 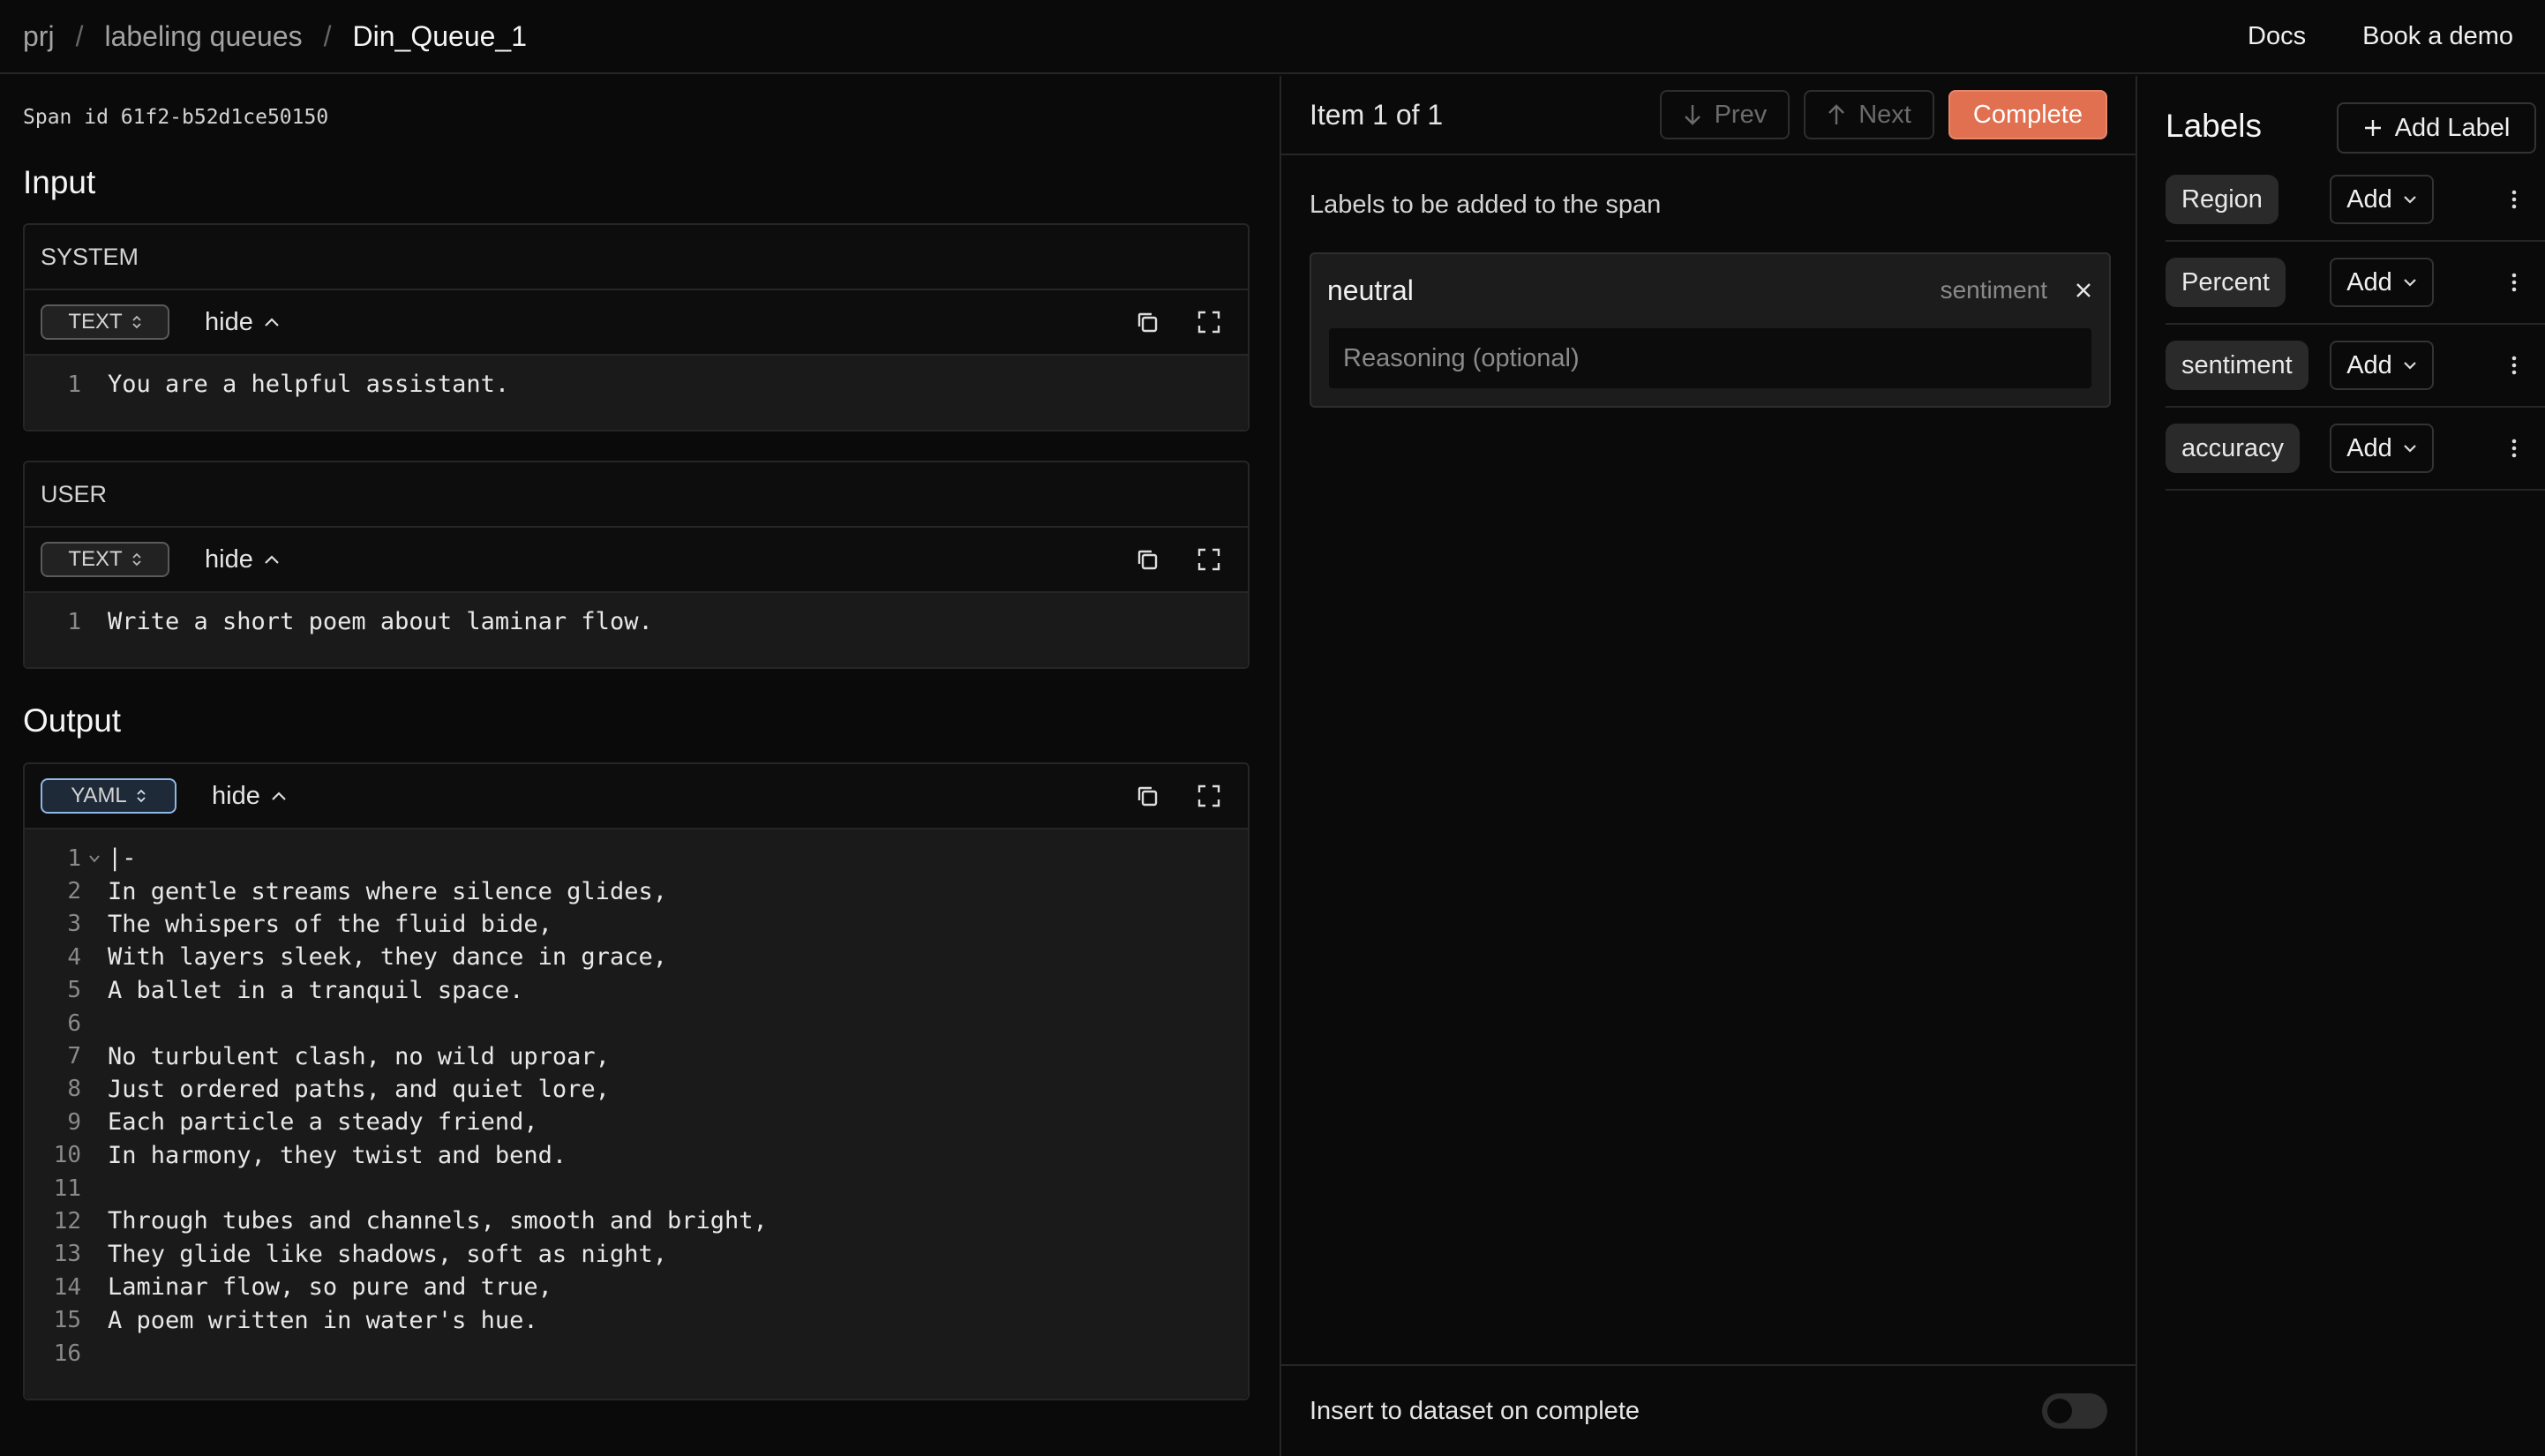 What do you see at coordinates (74, 1089) in the screenshot?
I see `line-number: 8` at bounding box center [74, 1089].